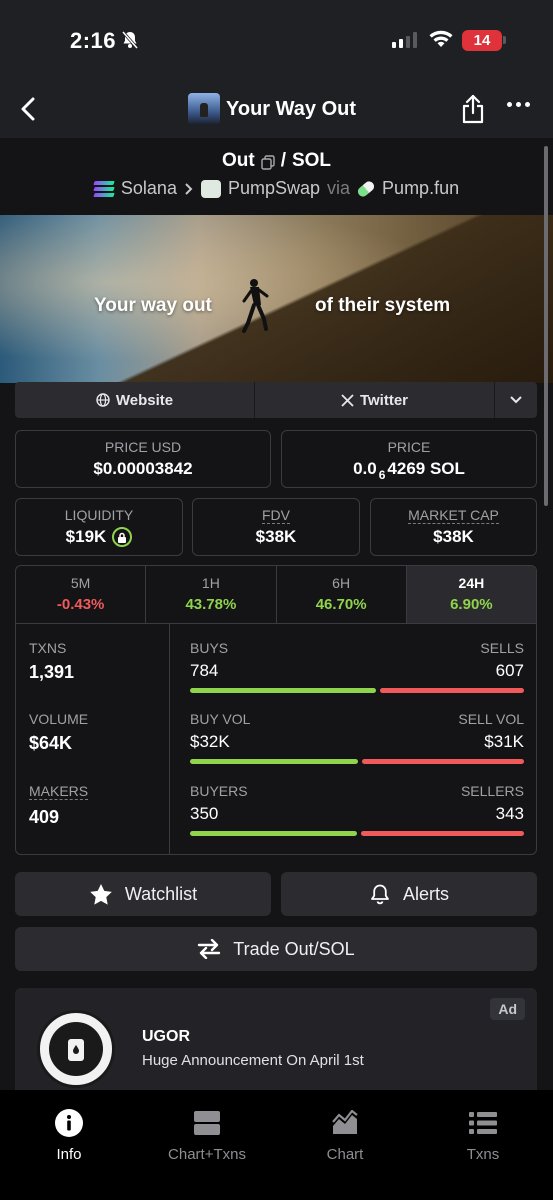  I want to click on copy-icon, so click(267, 162).